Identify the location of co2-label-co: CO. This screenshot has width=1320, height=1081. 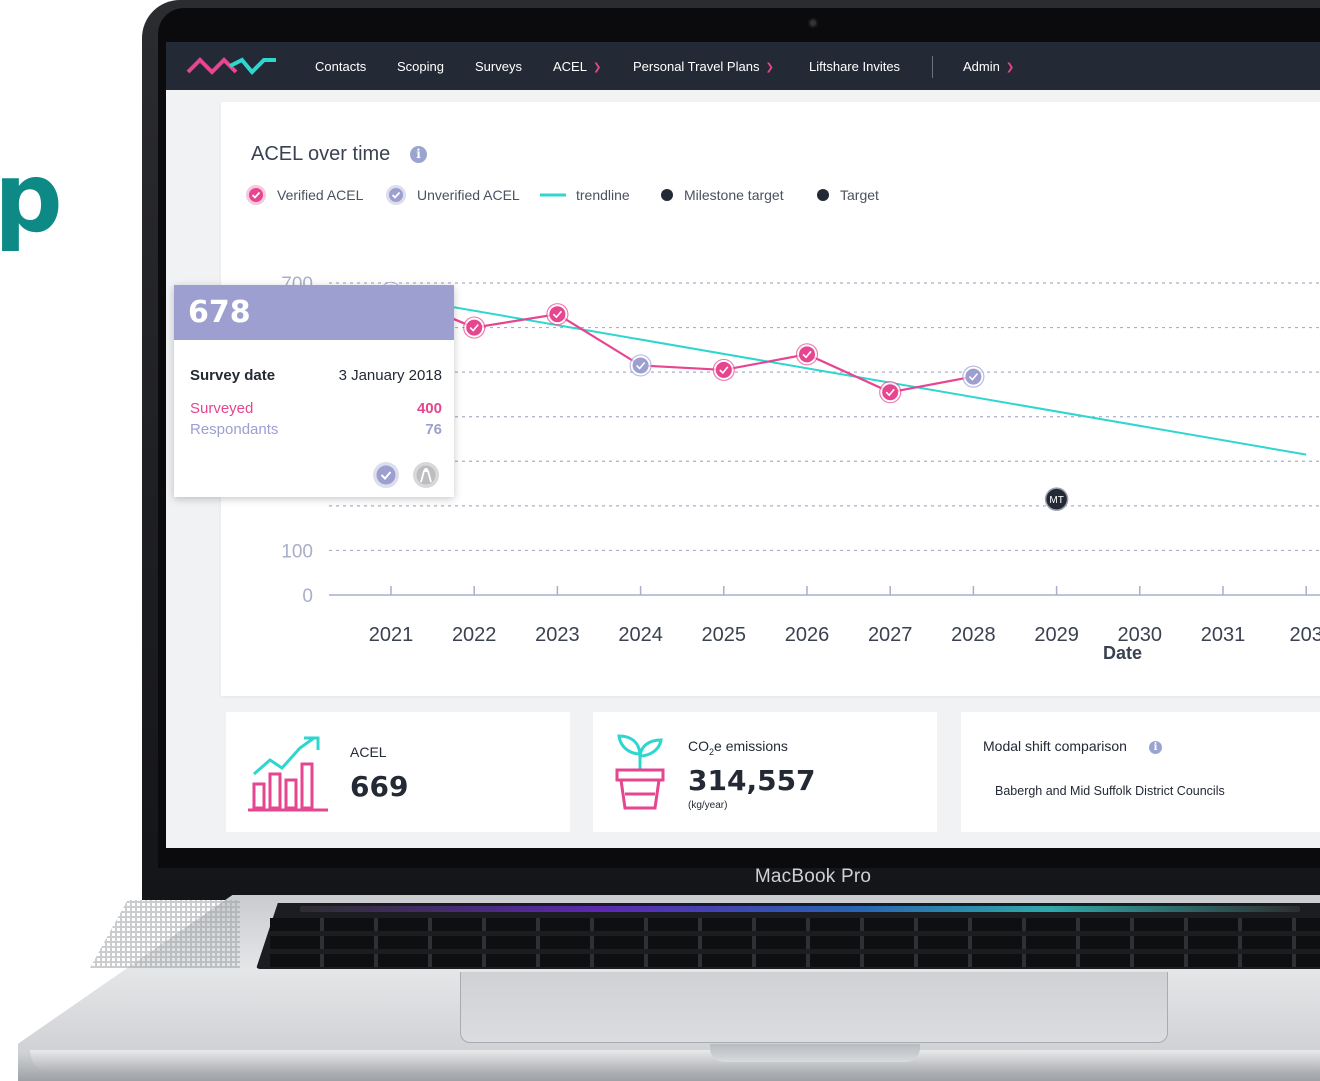
(698, 746).